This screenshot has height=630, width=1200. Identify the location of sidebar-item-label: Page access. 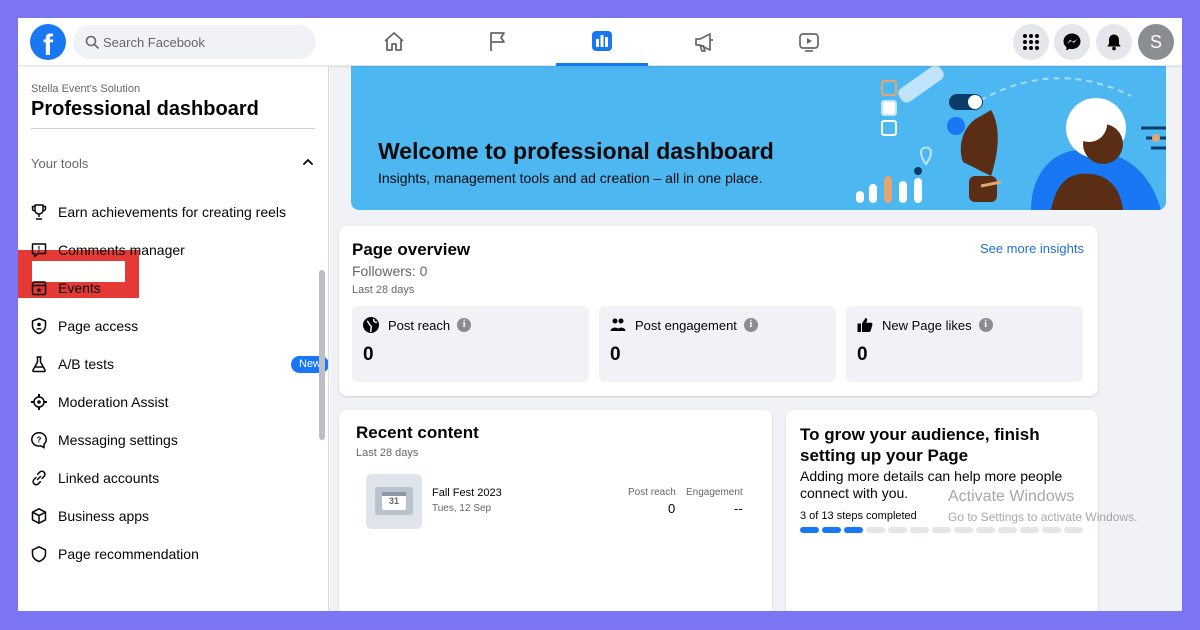
(98, 326).